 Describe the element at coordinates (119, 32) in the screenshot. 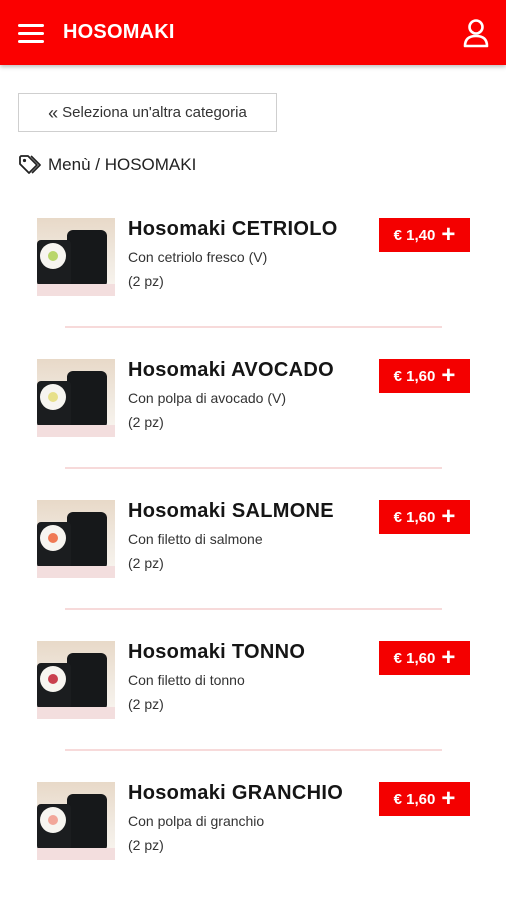

I see `page-title: HOSOMAKI` at that location.